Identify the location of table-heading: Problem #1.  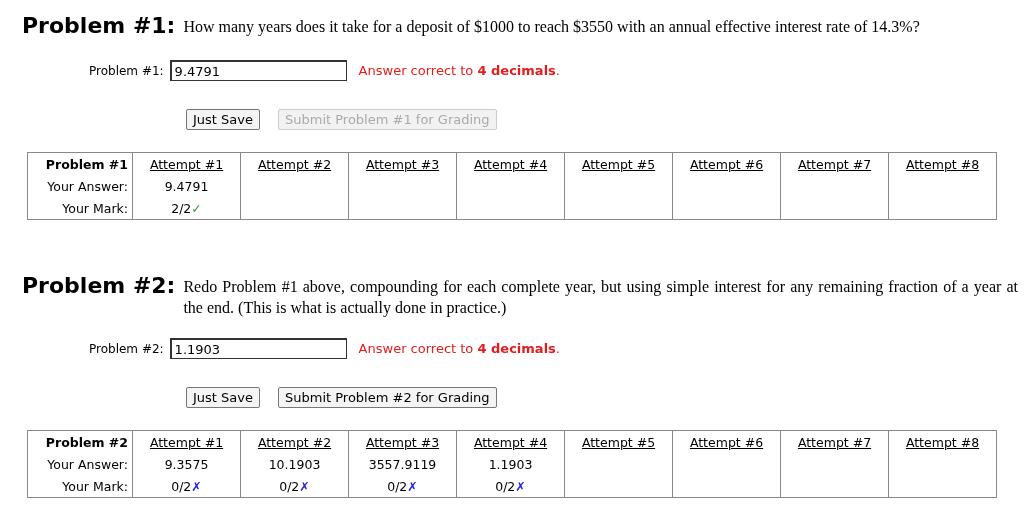
(86, 164).